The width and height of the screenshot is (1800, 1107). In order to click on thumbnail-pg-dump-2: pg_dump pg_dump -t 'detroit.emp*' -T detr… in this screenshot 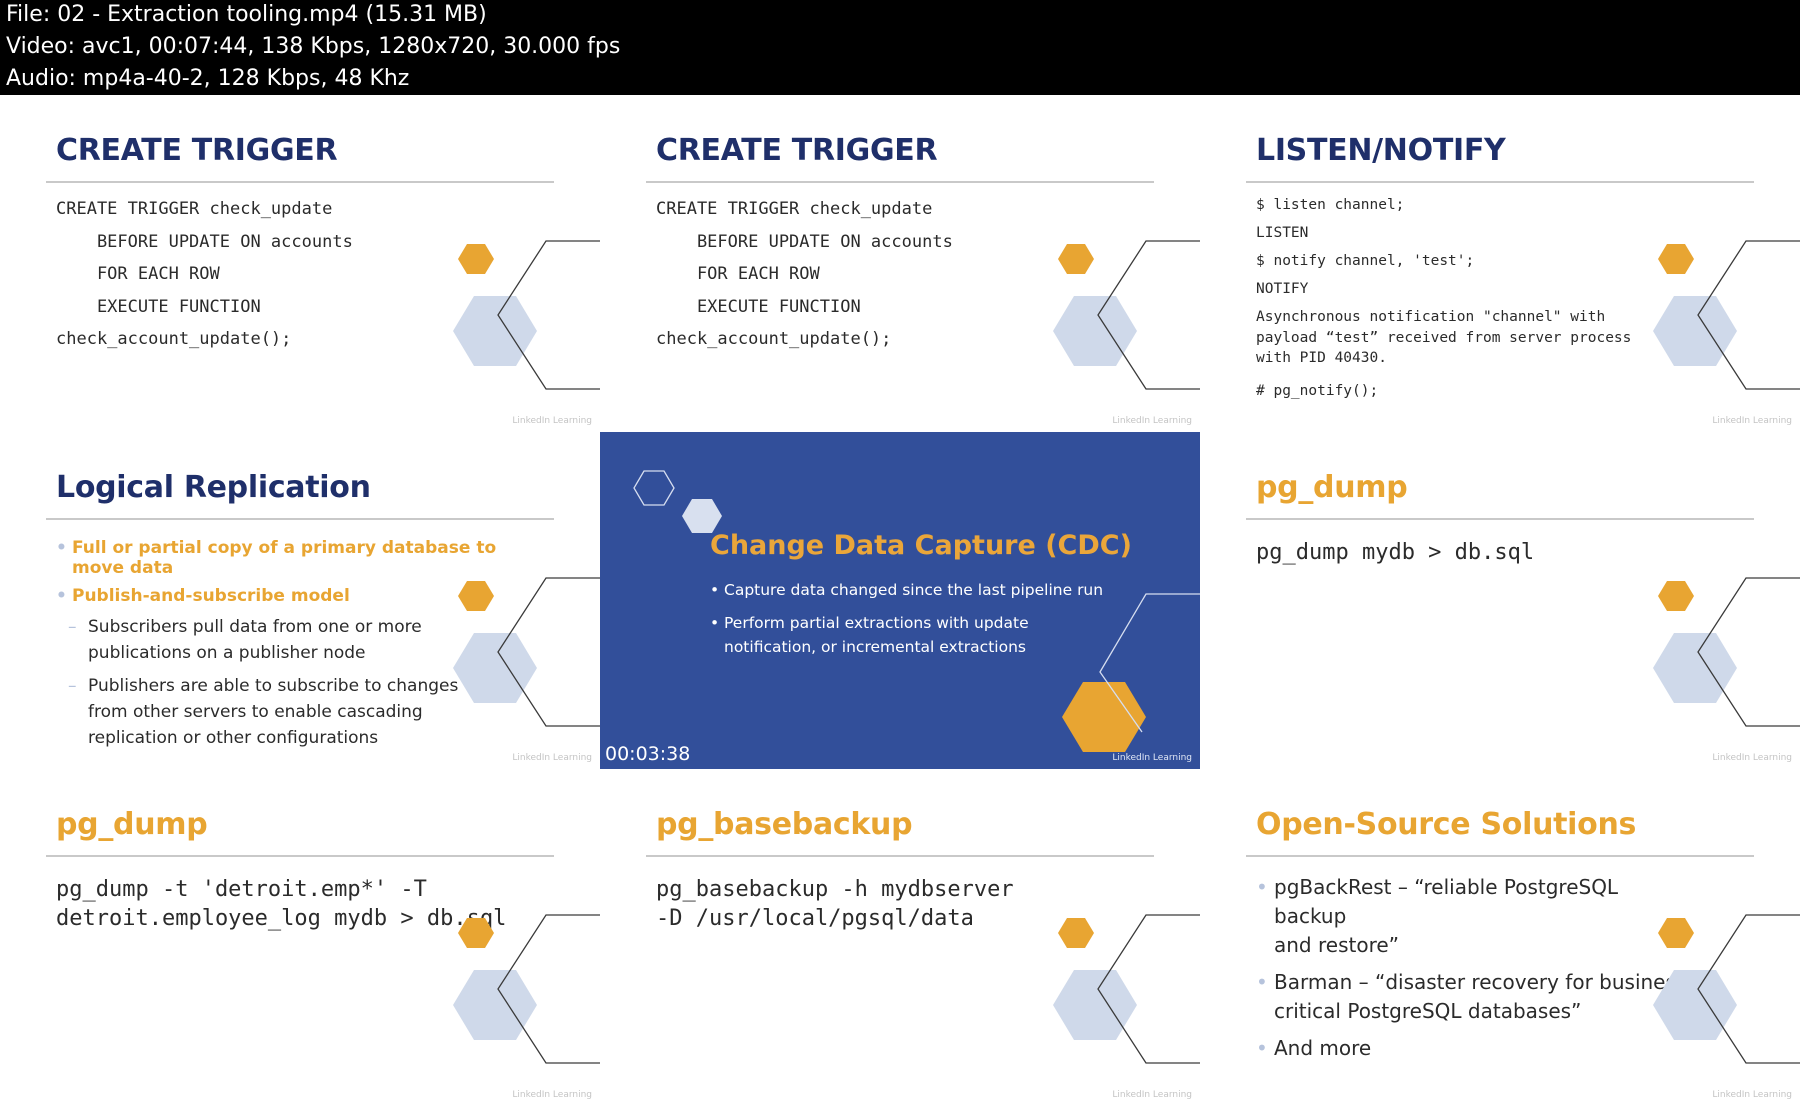, I will do `click(300, 937)`.